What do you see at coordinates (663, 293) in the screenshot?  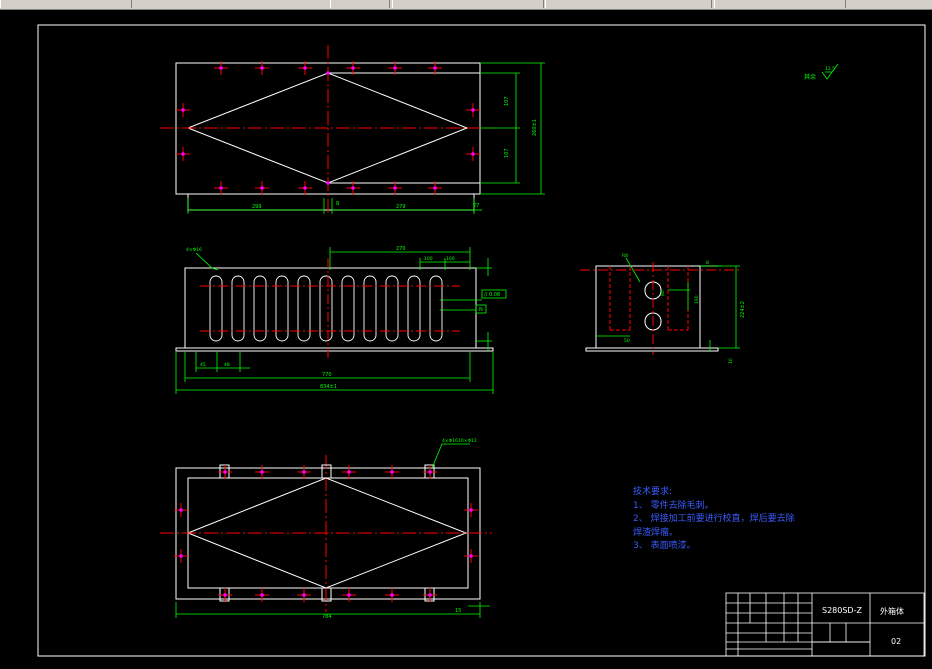 I see `dim-side-width: 80` at bounding box center [663, 293].